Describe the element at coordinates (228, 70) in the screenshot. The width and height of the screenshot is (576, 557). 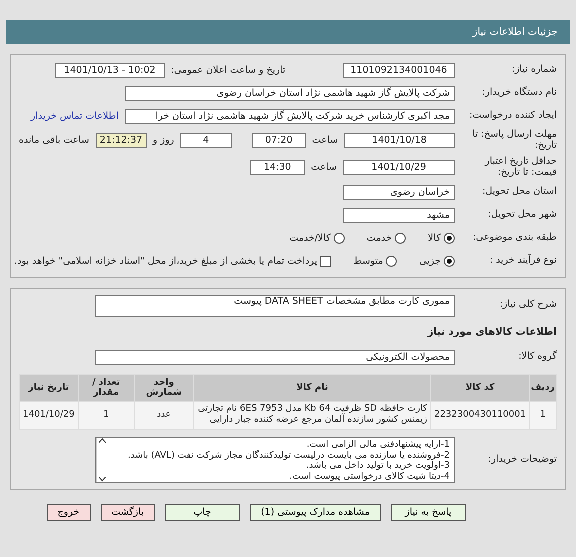
I see `field-label: تاریخ و ساعت اعلان عمومی:` at that location.